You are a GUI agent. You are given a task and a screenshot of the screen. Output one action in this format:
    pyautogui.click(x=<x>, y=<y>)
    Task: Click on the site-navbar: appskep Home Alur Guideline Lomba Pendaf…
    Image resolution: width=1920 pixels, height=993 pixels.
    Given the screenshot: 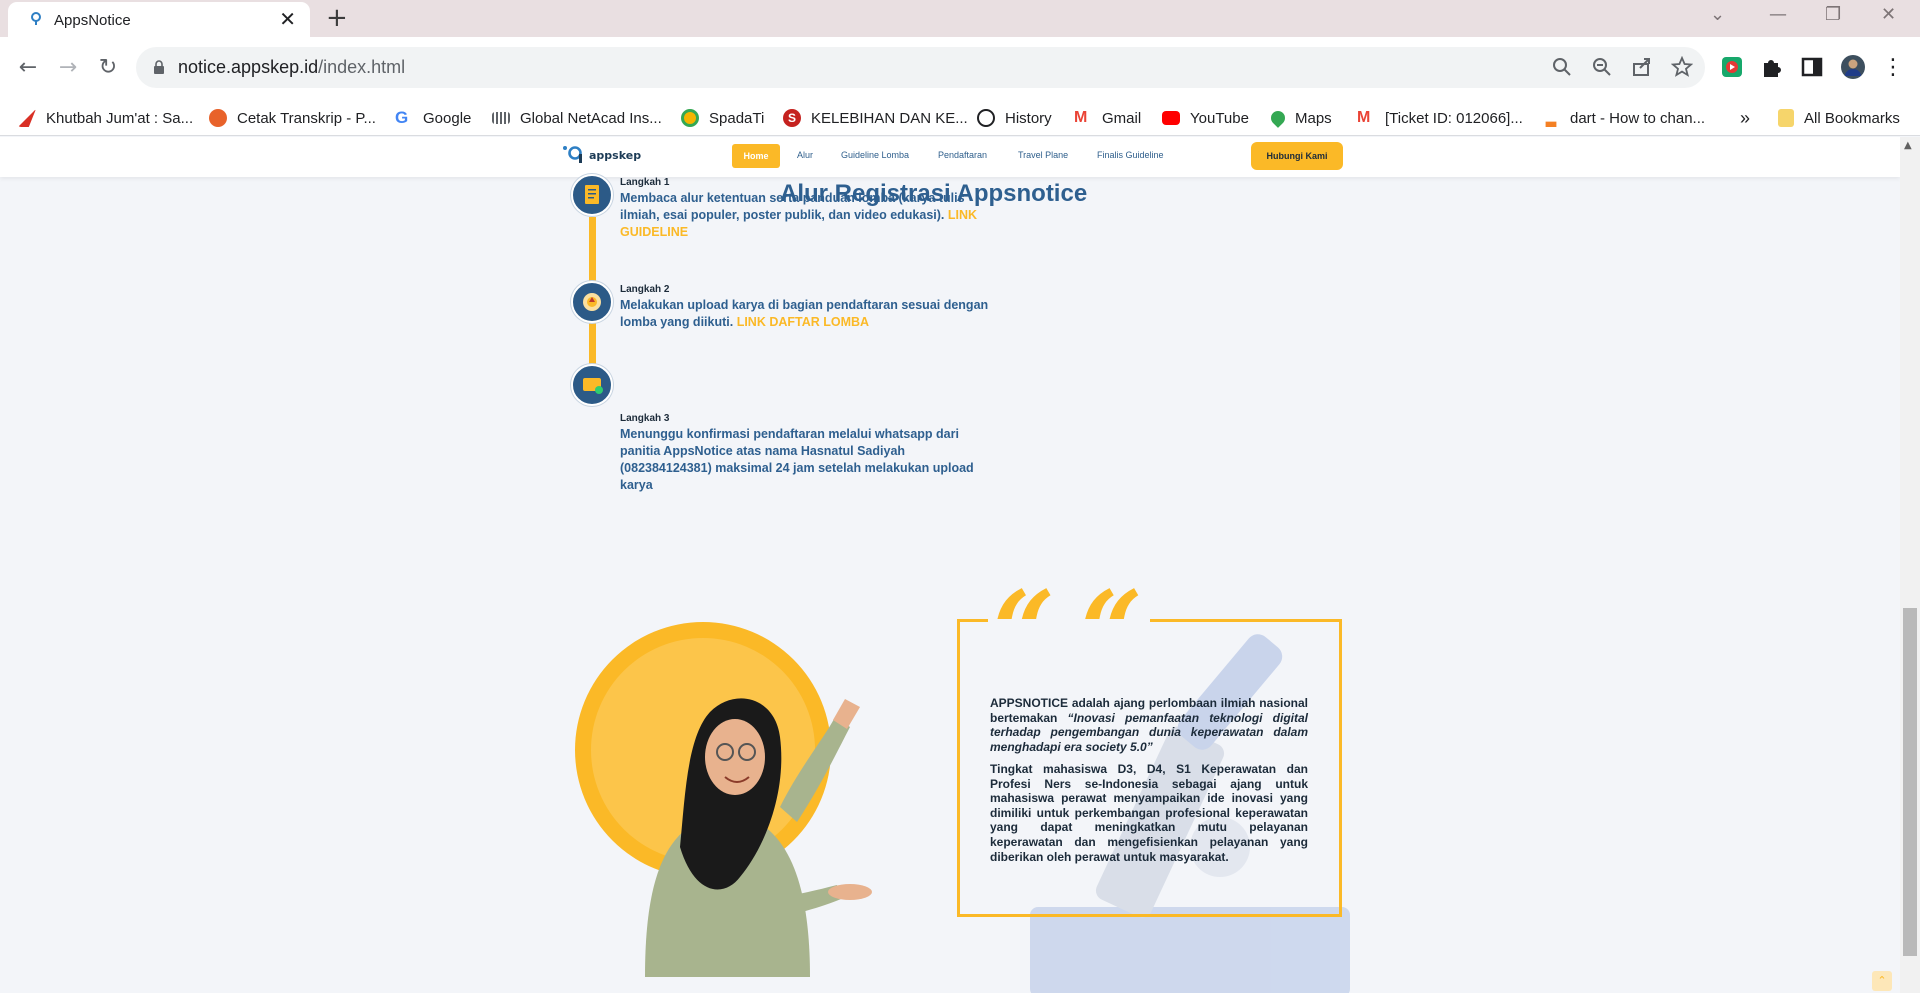 What is the action you would take?
    pyautogui.click(x=950, y=157)
    